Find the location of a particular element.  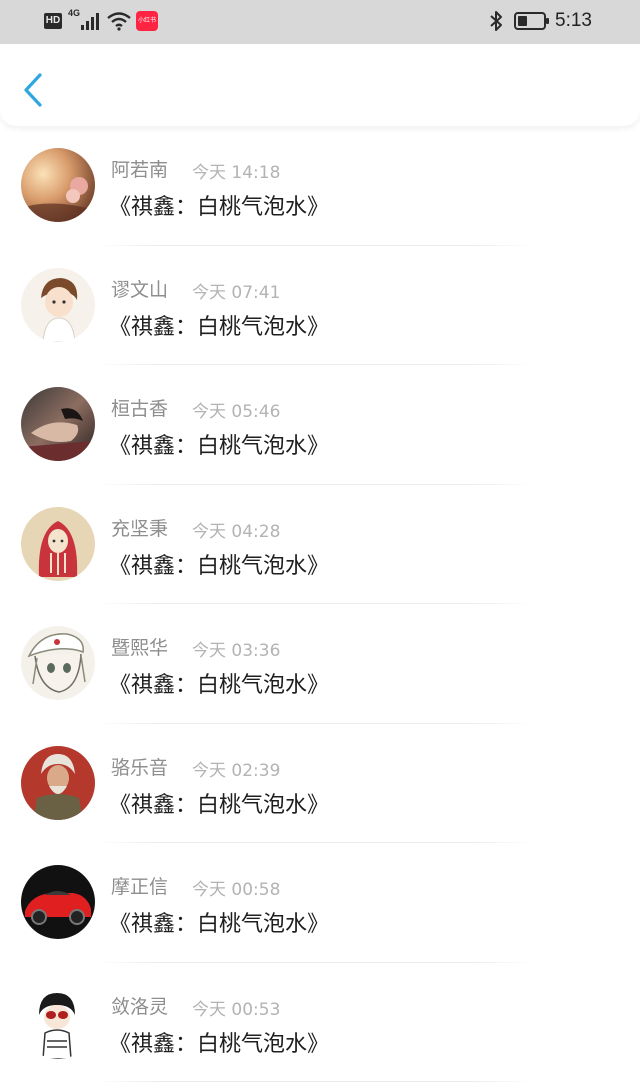

timestamp: 今天 02:39 is located at coordinates (236, 770).